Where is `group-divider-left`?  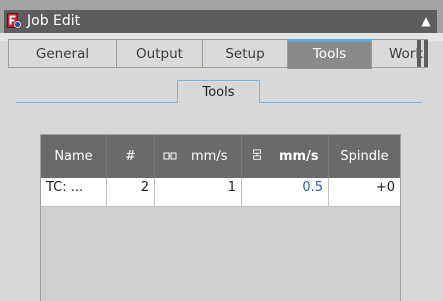
group-divider-left is located at coordinates (96, 102).